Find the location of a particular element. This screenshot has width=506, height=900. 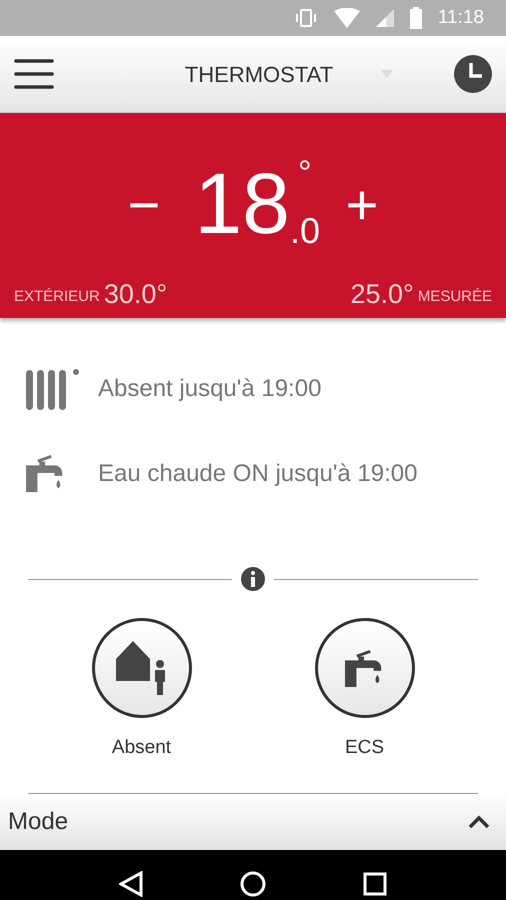

status-text: Eau chaude ON jusqu'à 19:00 is located at coordinates (258, 473).